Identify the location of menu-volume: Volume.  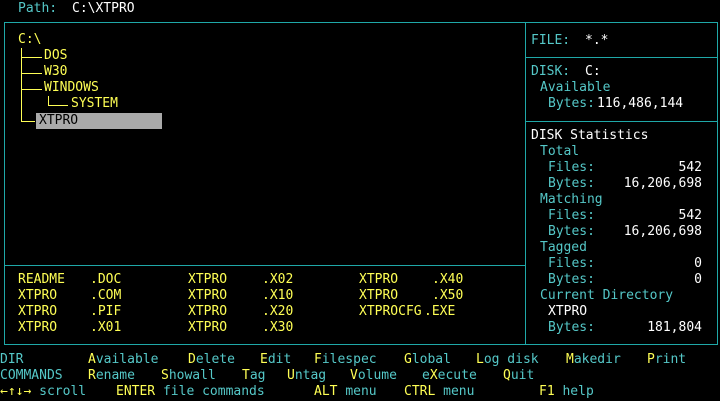
(373, 376).